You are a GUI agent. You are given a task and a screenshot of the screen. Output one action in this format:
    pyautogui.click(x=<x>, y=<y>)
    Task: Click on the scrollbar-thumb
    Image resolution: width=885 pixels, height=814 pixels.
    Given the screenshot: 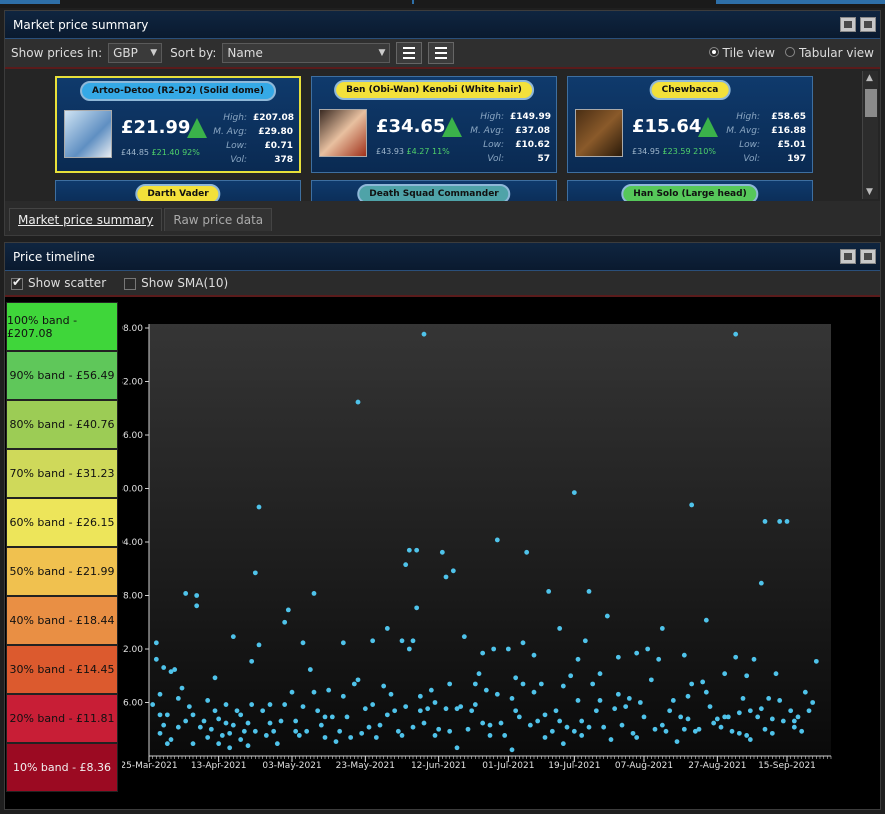 What is the action you would take?
    pyautogui.click(x=871, y=103)
    